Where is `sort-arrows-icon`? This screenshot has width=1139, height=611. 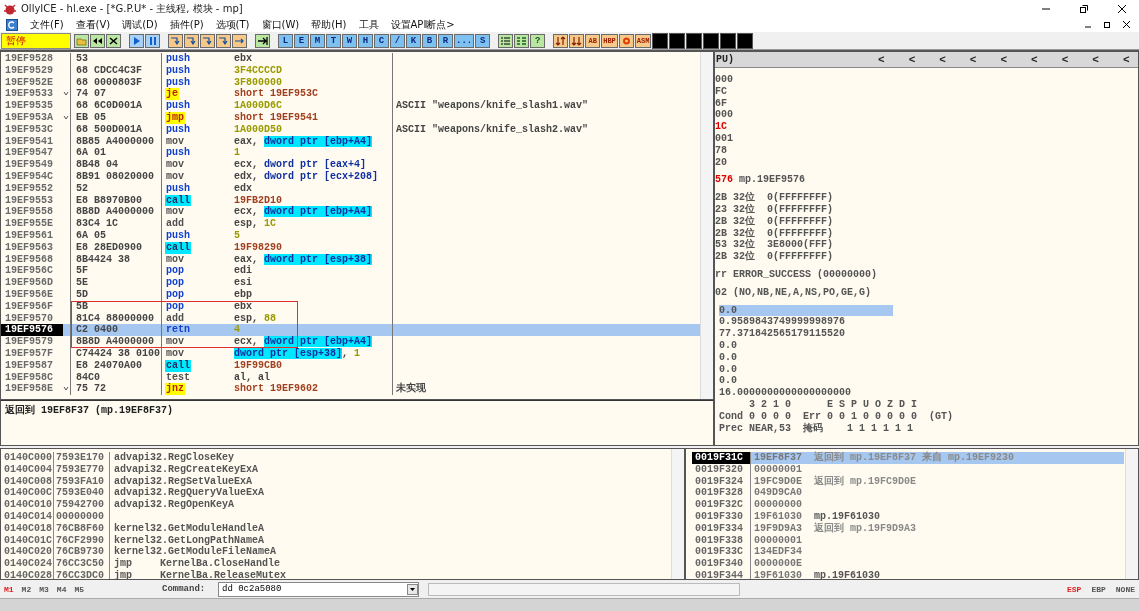 sort-arrows-icon is located at coordinates (561, 40).